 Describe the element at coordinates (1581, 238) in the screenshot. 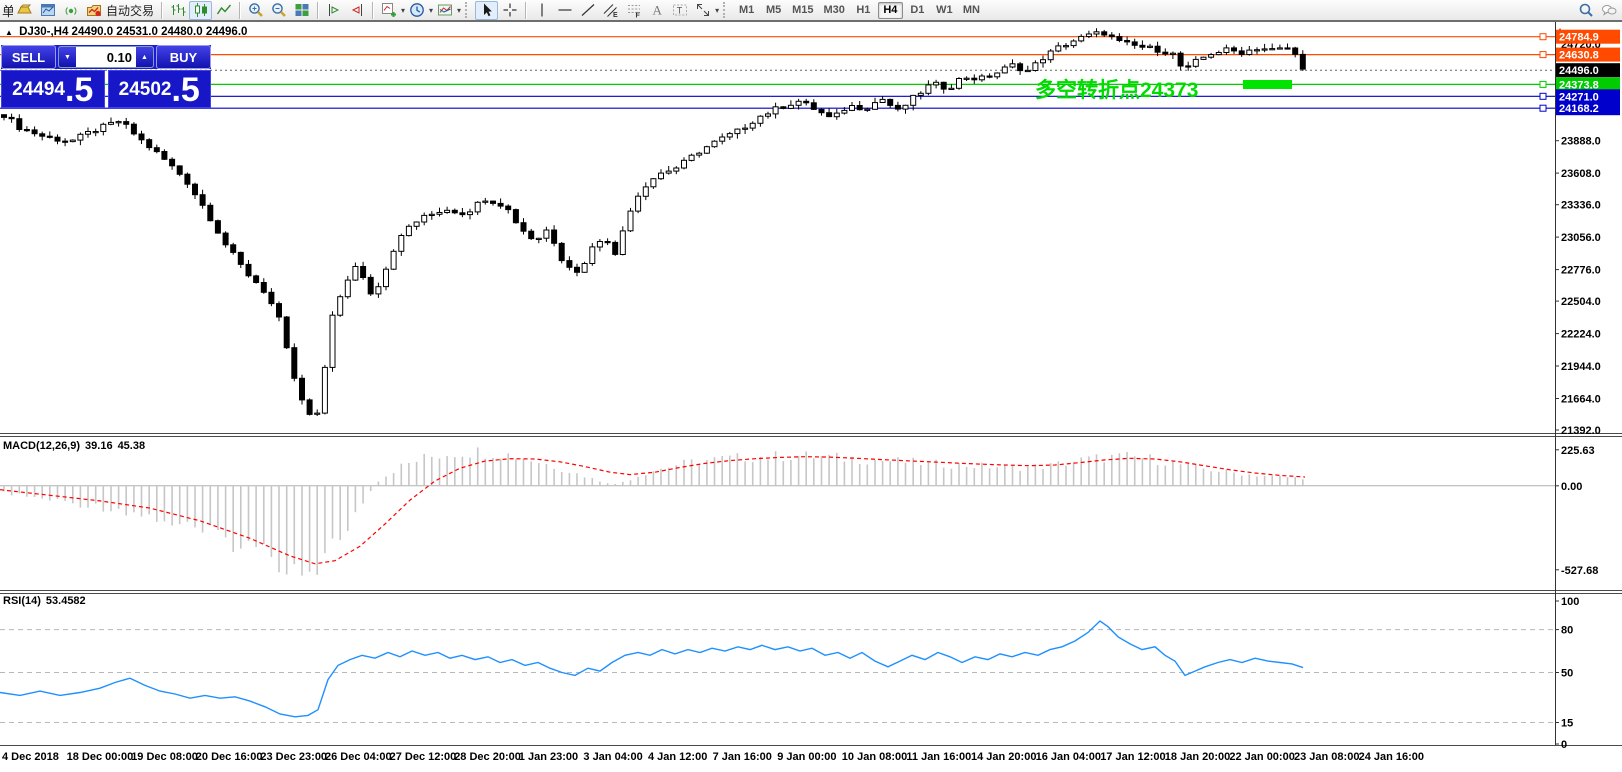

I see `svg-text: 23056.0` at that location.